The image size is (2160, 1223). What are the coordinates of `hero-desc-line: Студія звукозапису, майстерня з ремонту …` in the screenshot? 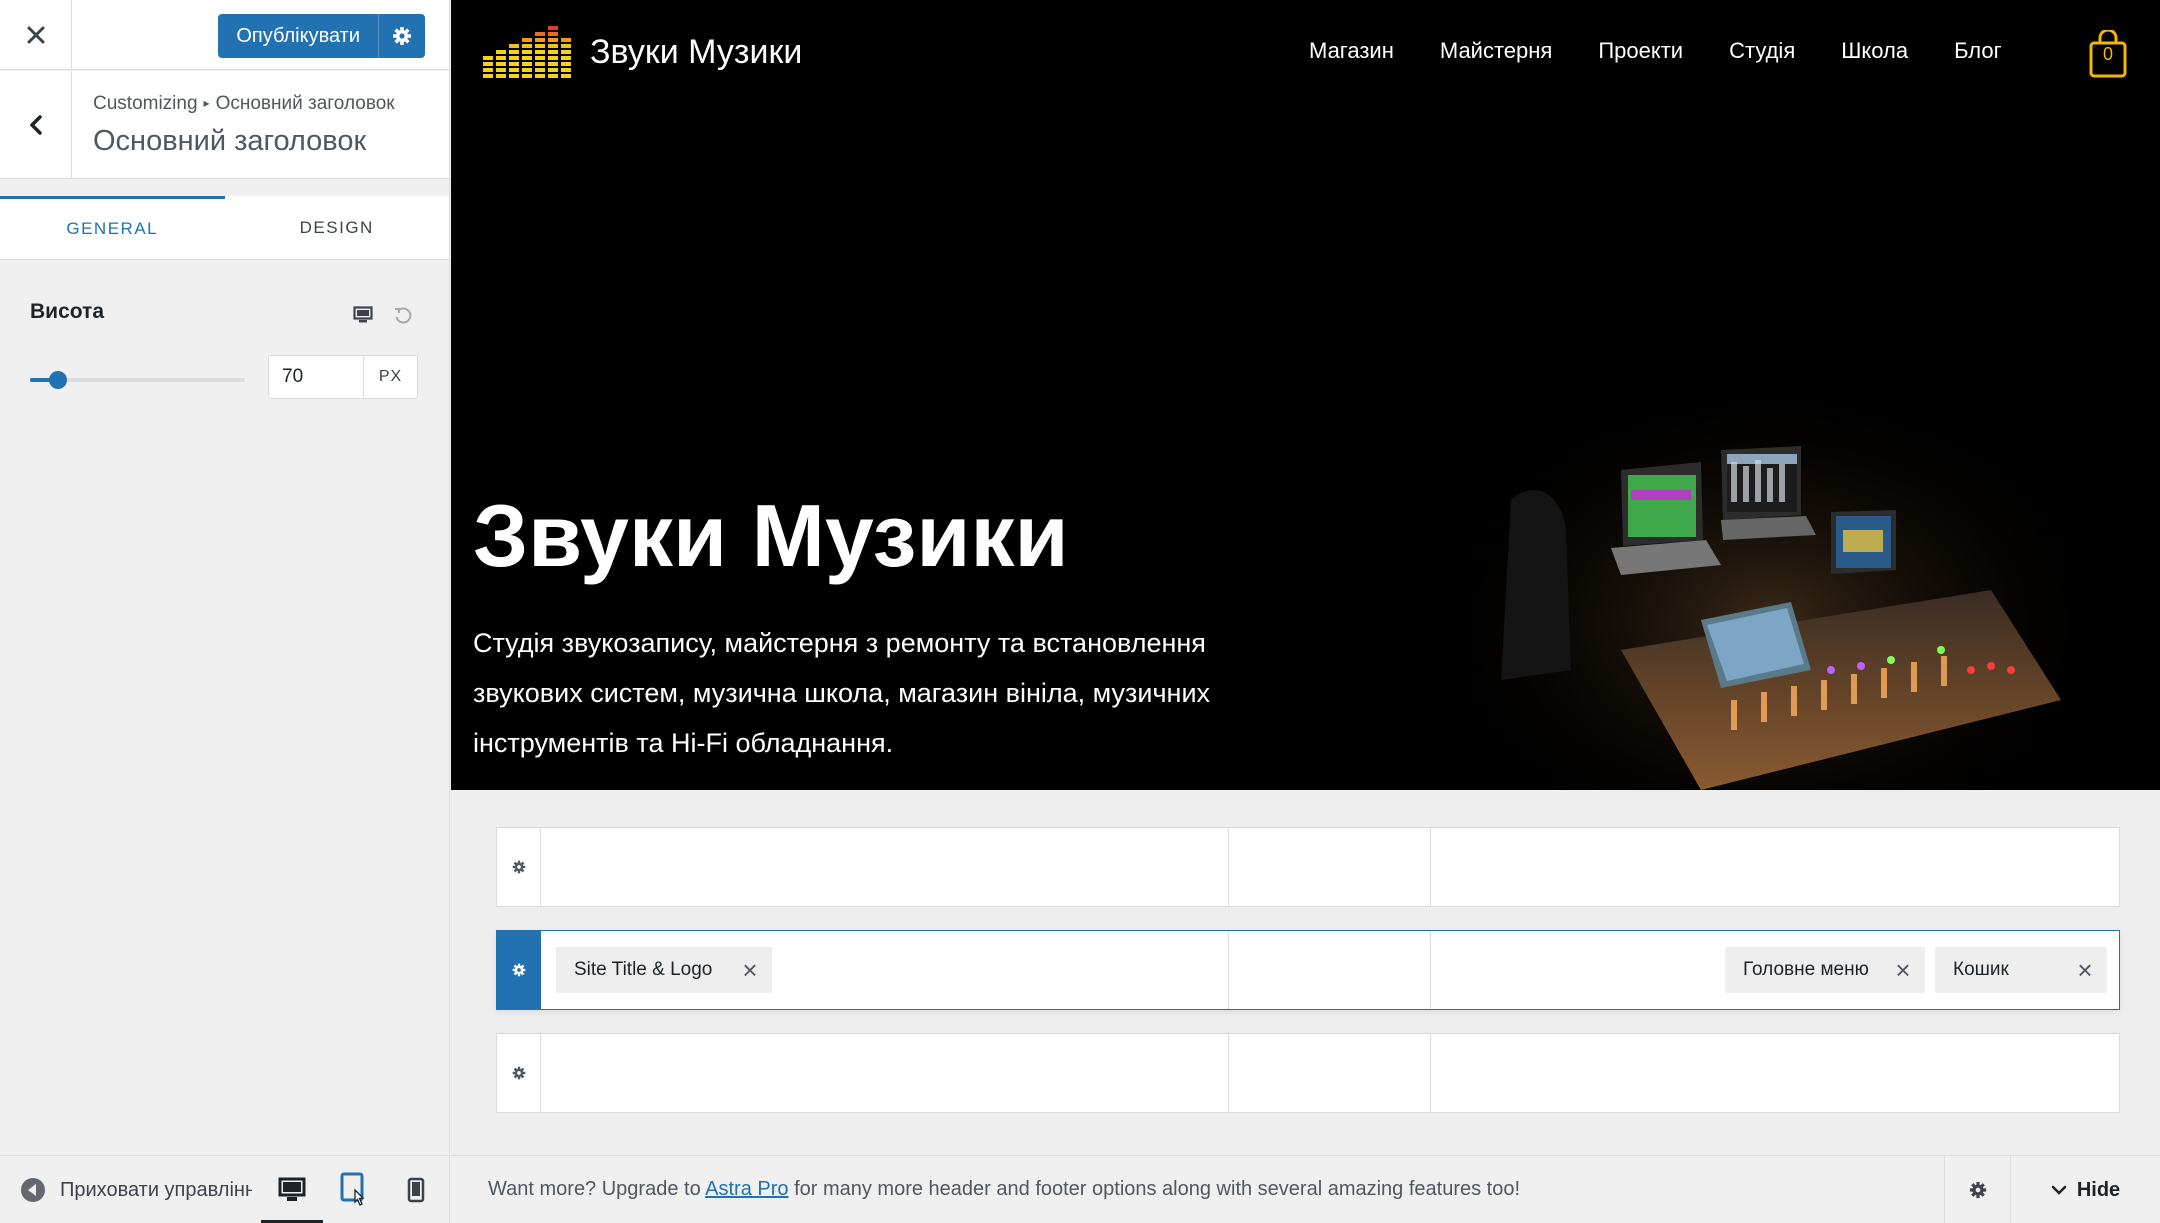 It's located at (839, 643).